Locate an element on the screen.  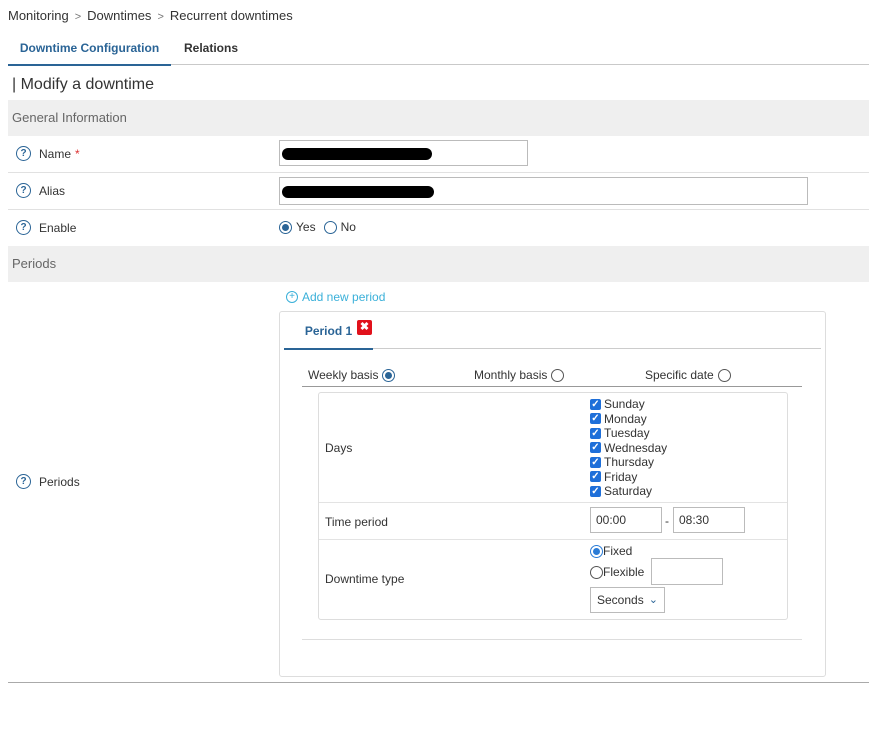
time-period-row: Time period 00:00 - 08:30 is located at coordinates (553, 521).